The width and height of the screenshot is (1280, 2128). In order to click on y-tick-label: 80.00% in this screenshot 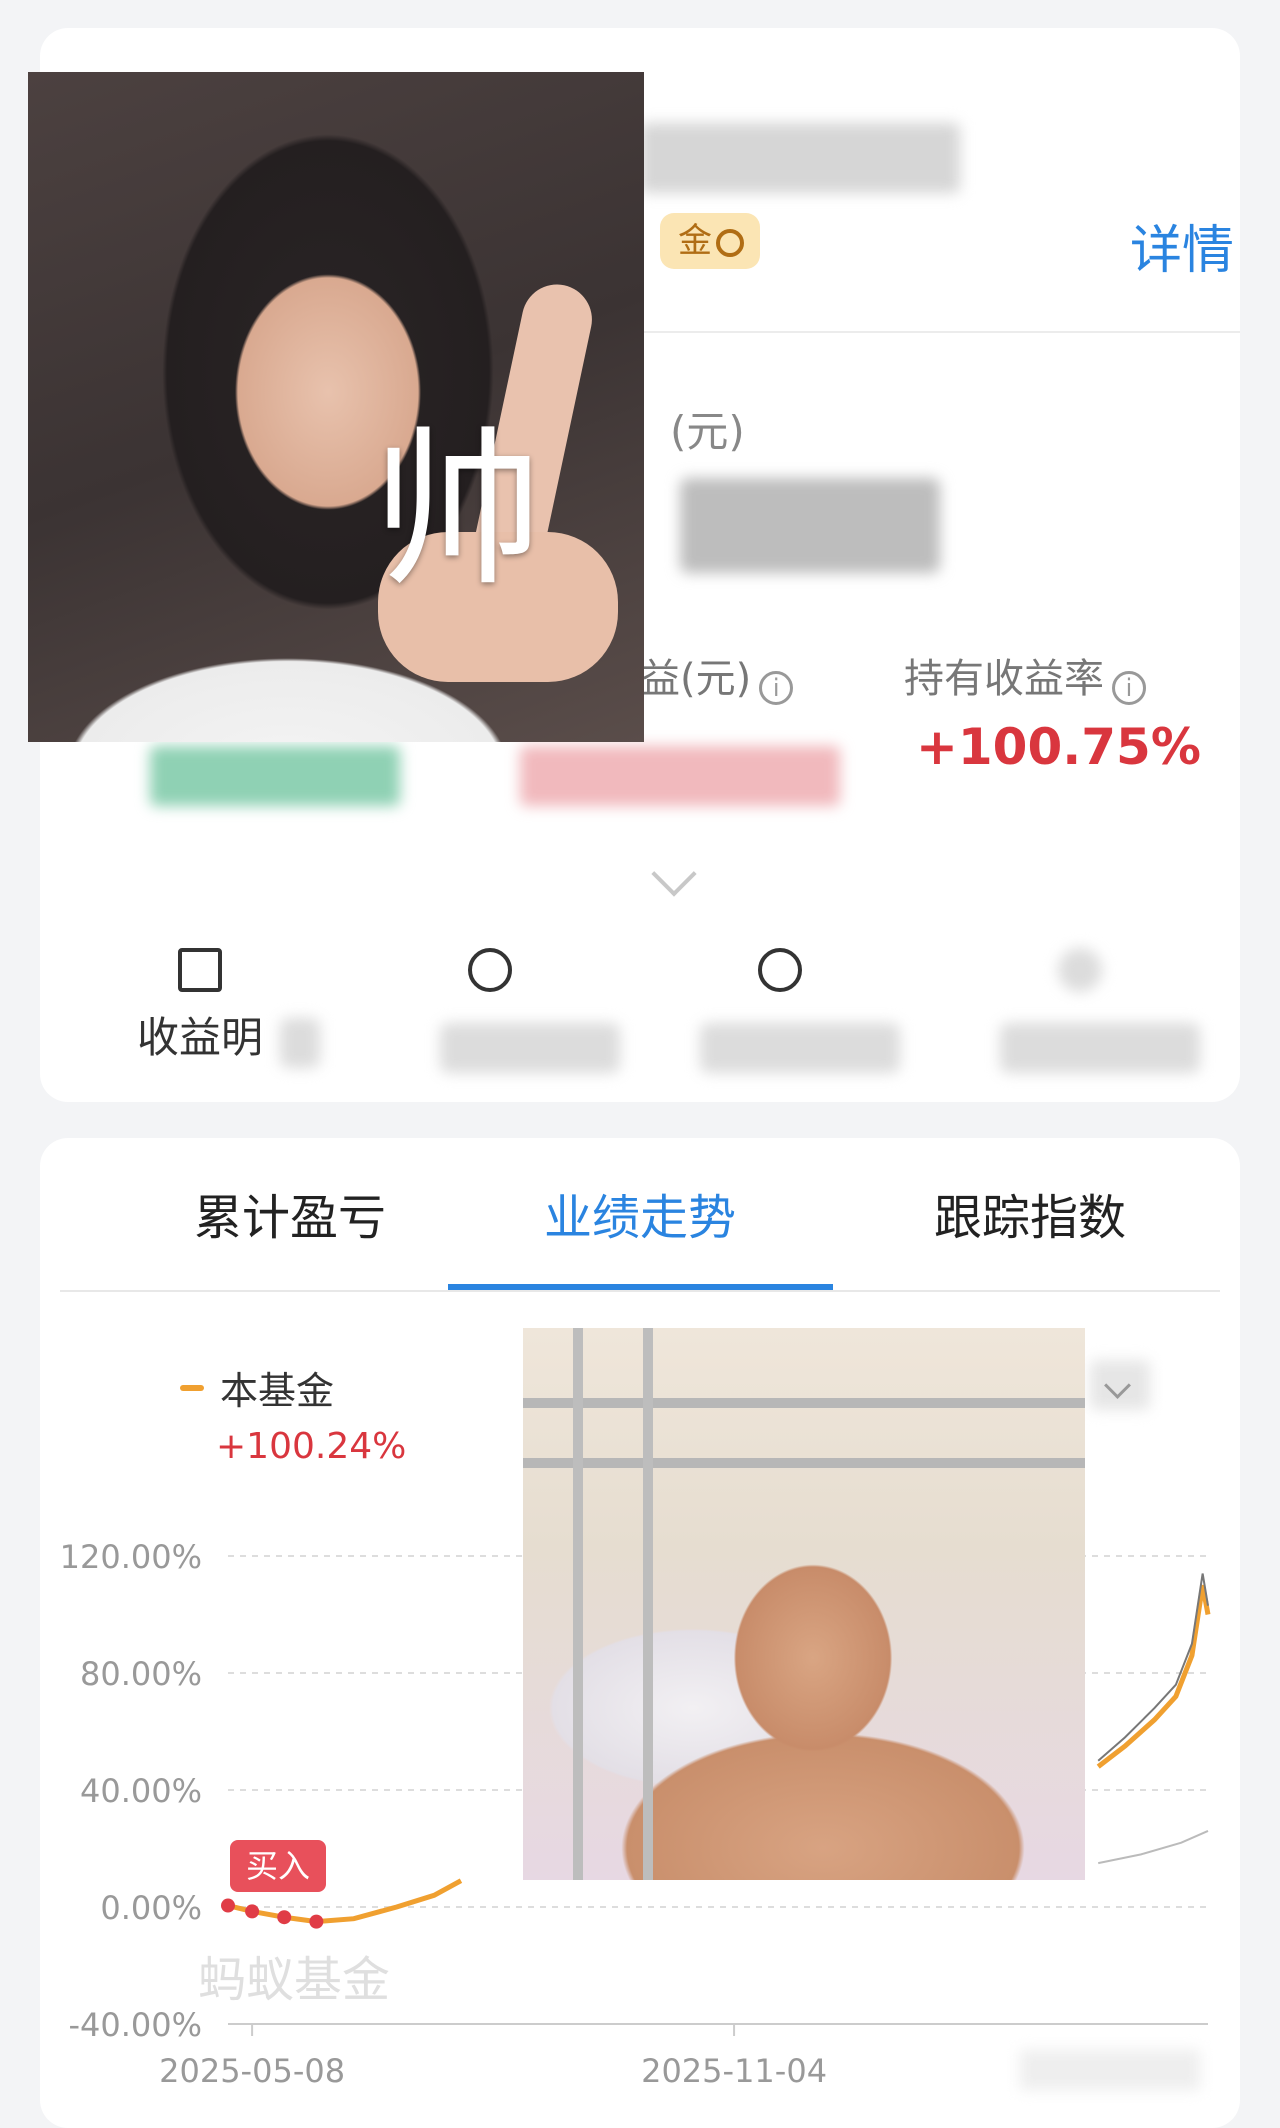, I will do `click(141, 1674)`.